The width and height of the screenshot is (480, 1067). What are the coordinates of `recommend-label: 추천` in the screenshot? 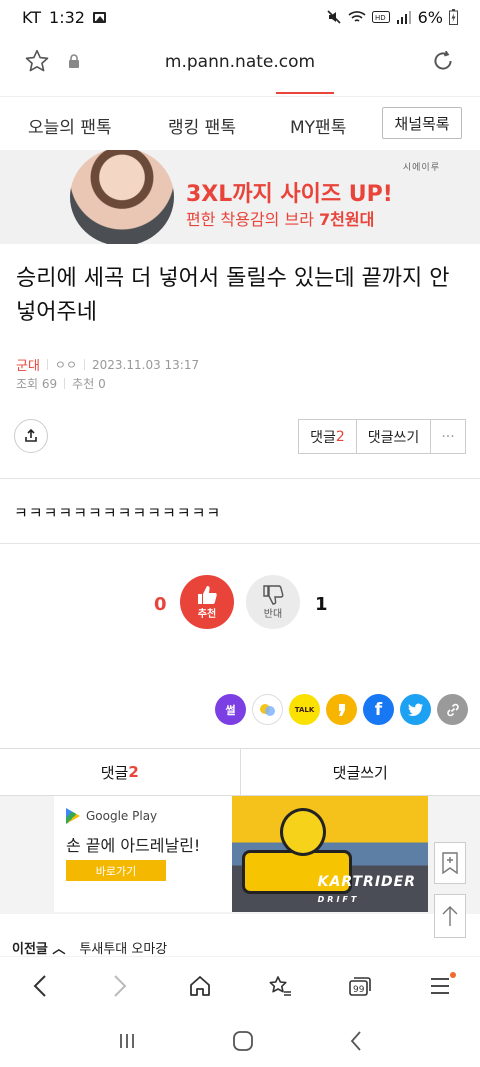 It's located at (207, 614).